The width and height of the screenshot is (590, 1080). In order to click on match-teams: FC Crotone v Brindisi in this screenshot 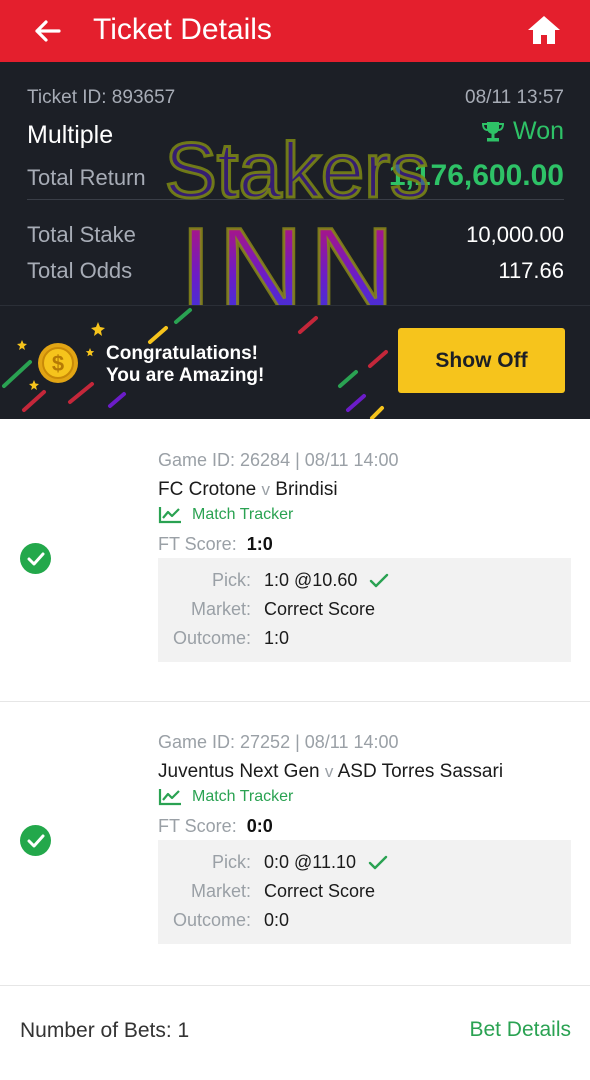, I will do `click(248, 490)`.